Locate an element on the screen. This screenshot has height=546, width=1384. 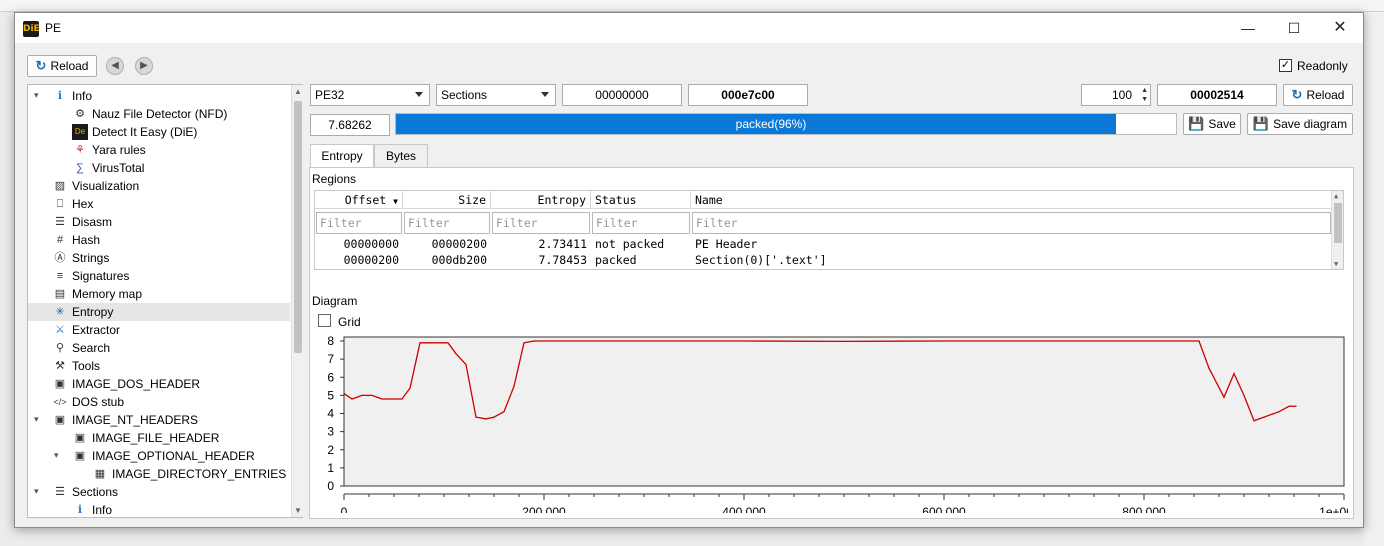
tree-item-strings: Ⓐ Strings is located at coordinates (81, 258).